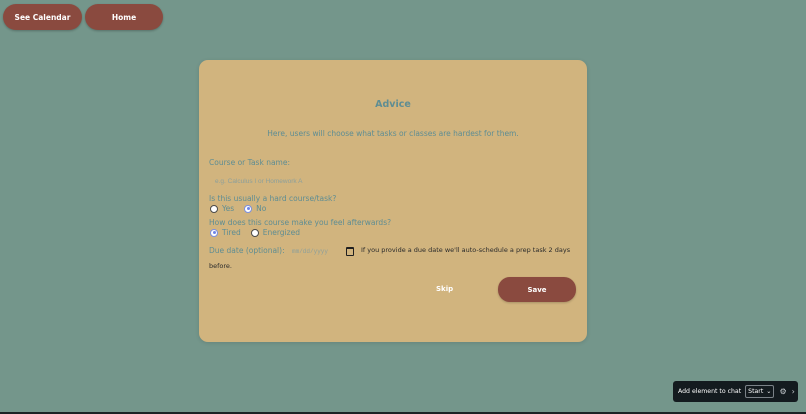 This screenshot has width=806, height=414. What do you see at coordinates (249, 162) in the screenshot?
I see `course-label: Course or Task name:` at bounding box center [249, 162].